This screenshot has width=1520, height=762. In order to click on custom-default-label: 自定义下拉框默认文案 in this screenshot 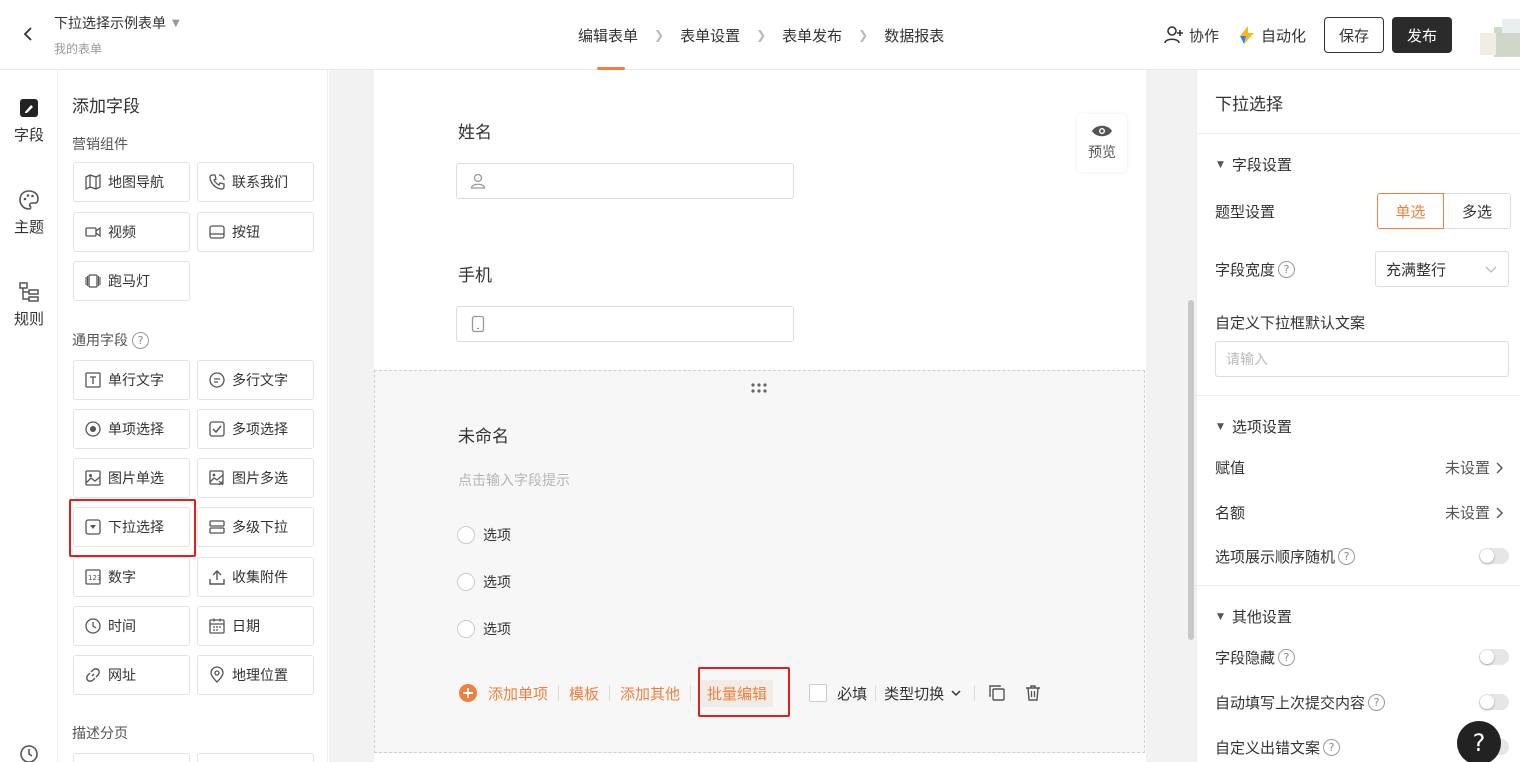, I will do `click(1290, 323)`.